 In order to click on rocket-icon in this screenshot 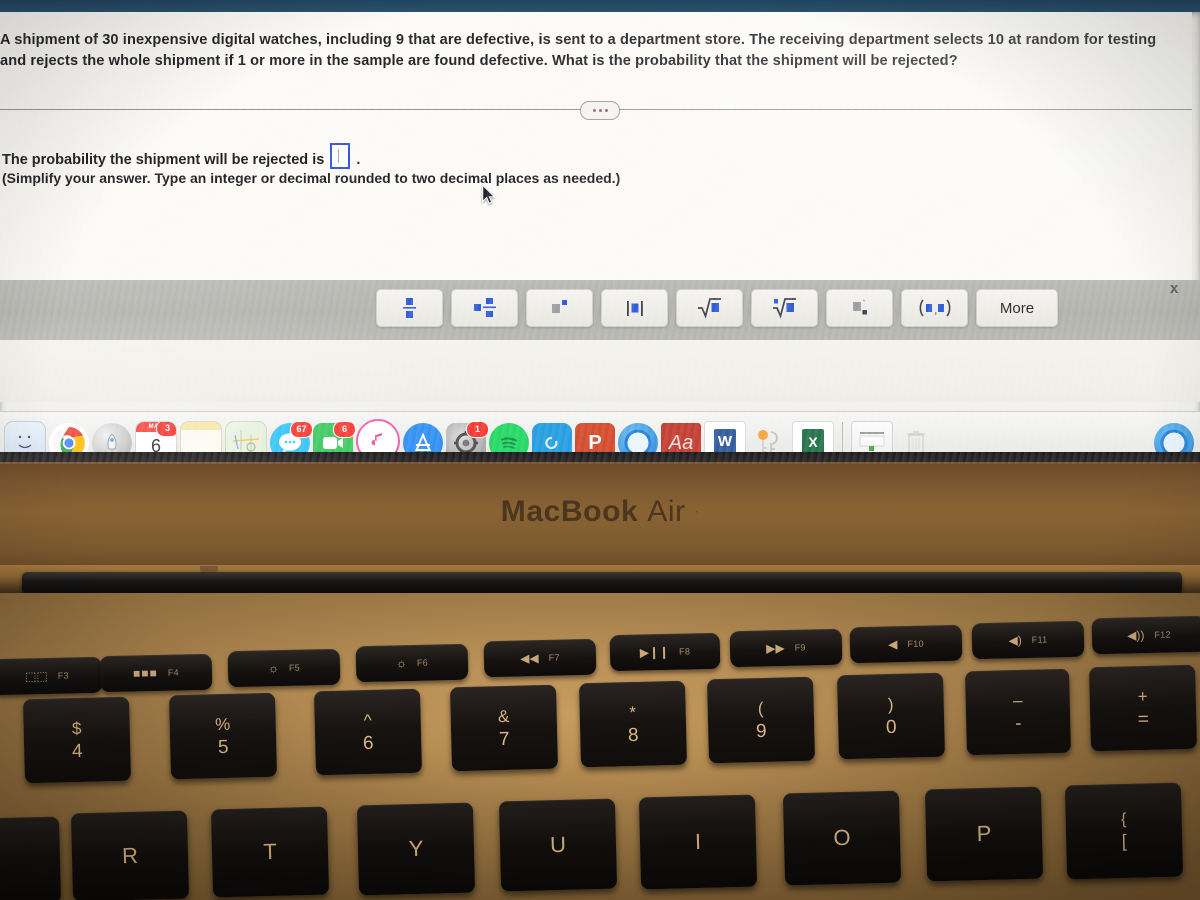, I will do `click(112, 442)`.